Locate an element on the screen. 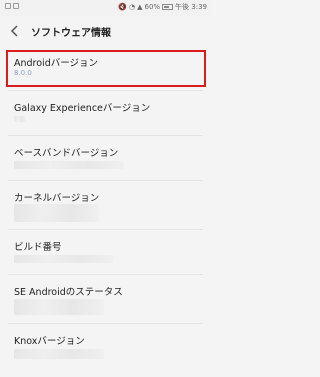 This screenshot has width=320, height=377. status-left-icons is located at coordinates (12, 6).